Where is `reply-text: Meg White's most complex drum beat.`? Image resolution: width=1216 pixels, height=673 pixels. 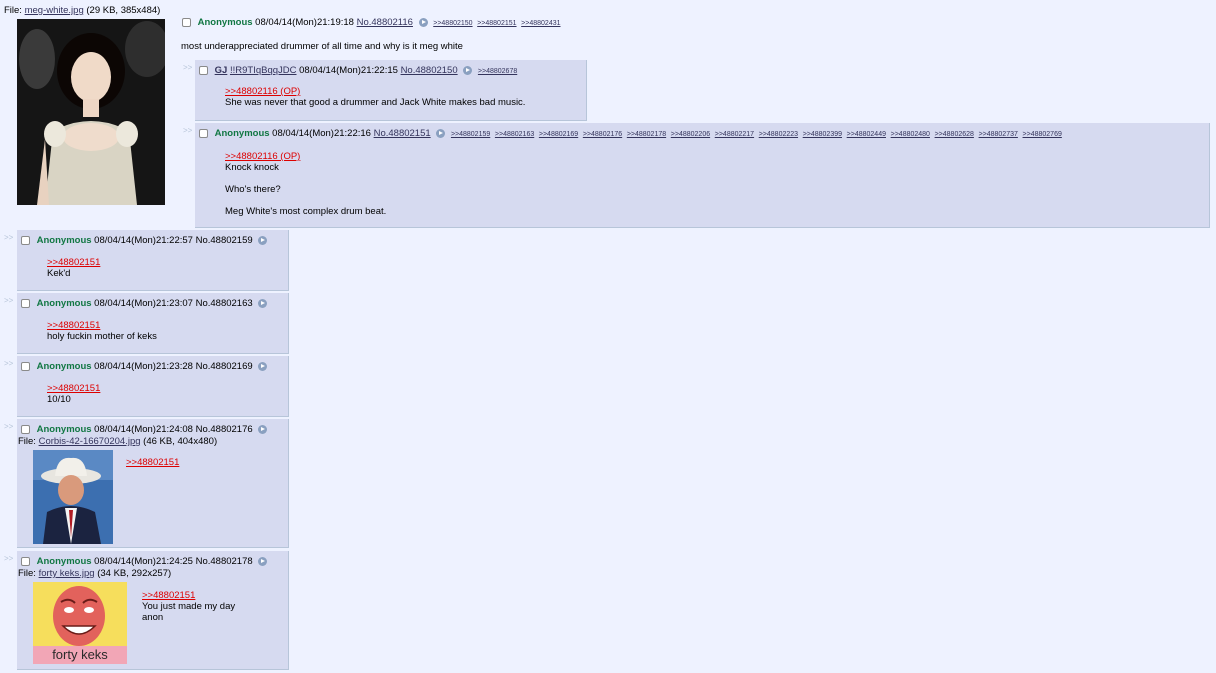
reply-text: Meg White's most complex drum beat. is located at coordinates (306, 211).